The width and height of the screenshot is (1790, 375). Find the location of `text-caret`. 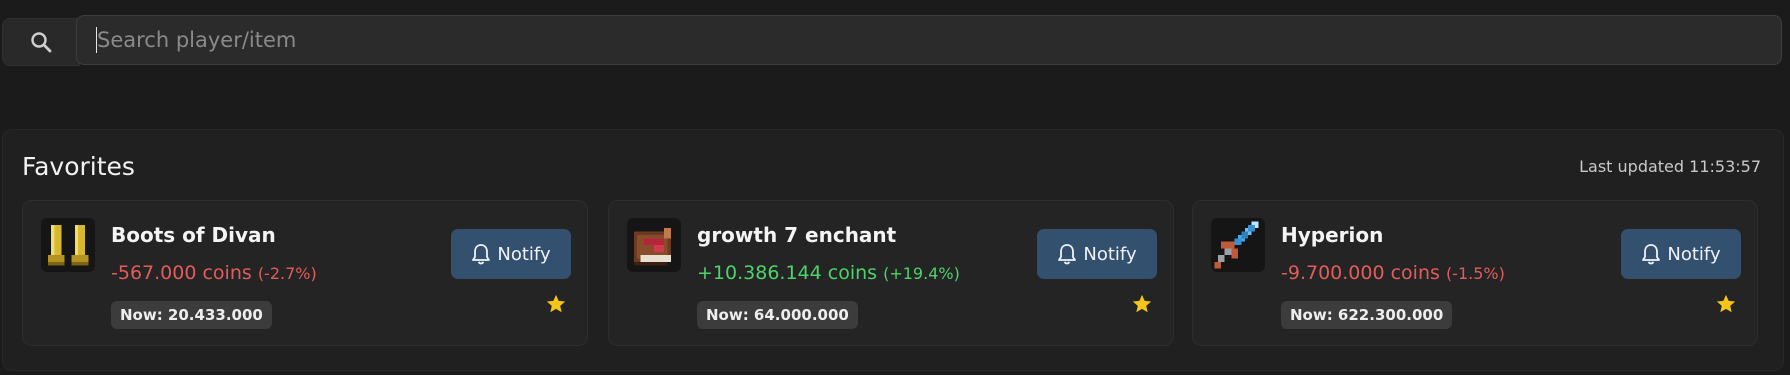

text-caret is located at coordinates (96, 40).